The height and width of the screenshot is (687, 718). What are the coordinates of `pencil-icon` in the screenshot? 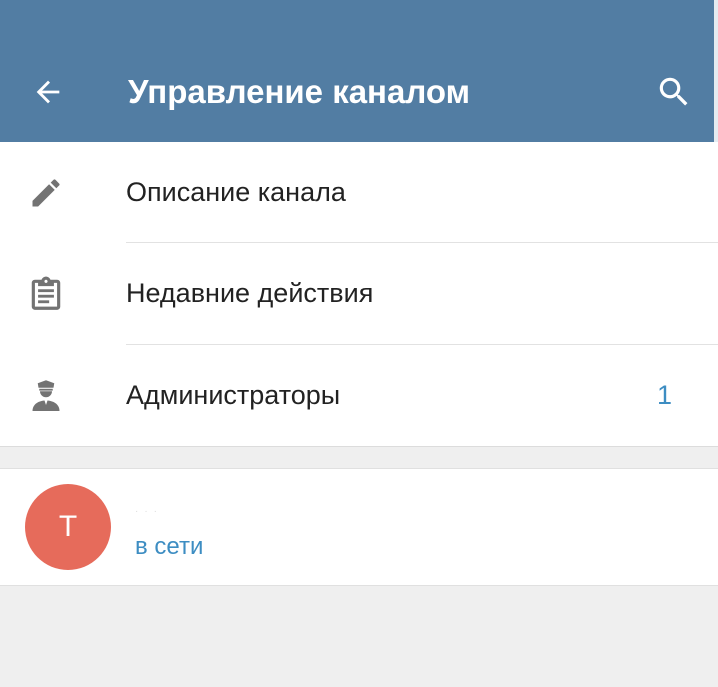 It's located at (46, 193).